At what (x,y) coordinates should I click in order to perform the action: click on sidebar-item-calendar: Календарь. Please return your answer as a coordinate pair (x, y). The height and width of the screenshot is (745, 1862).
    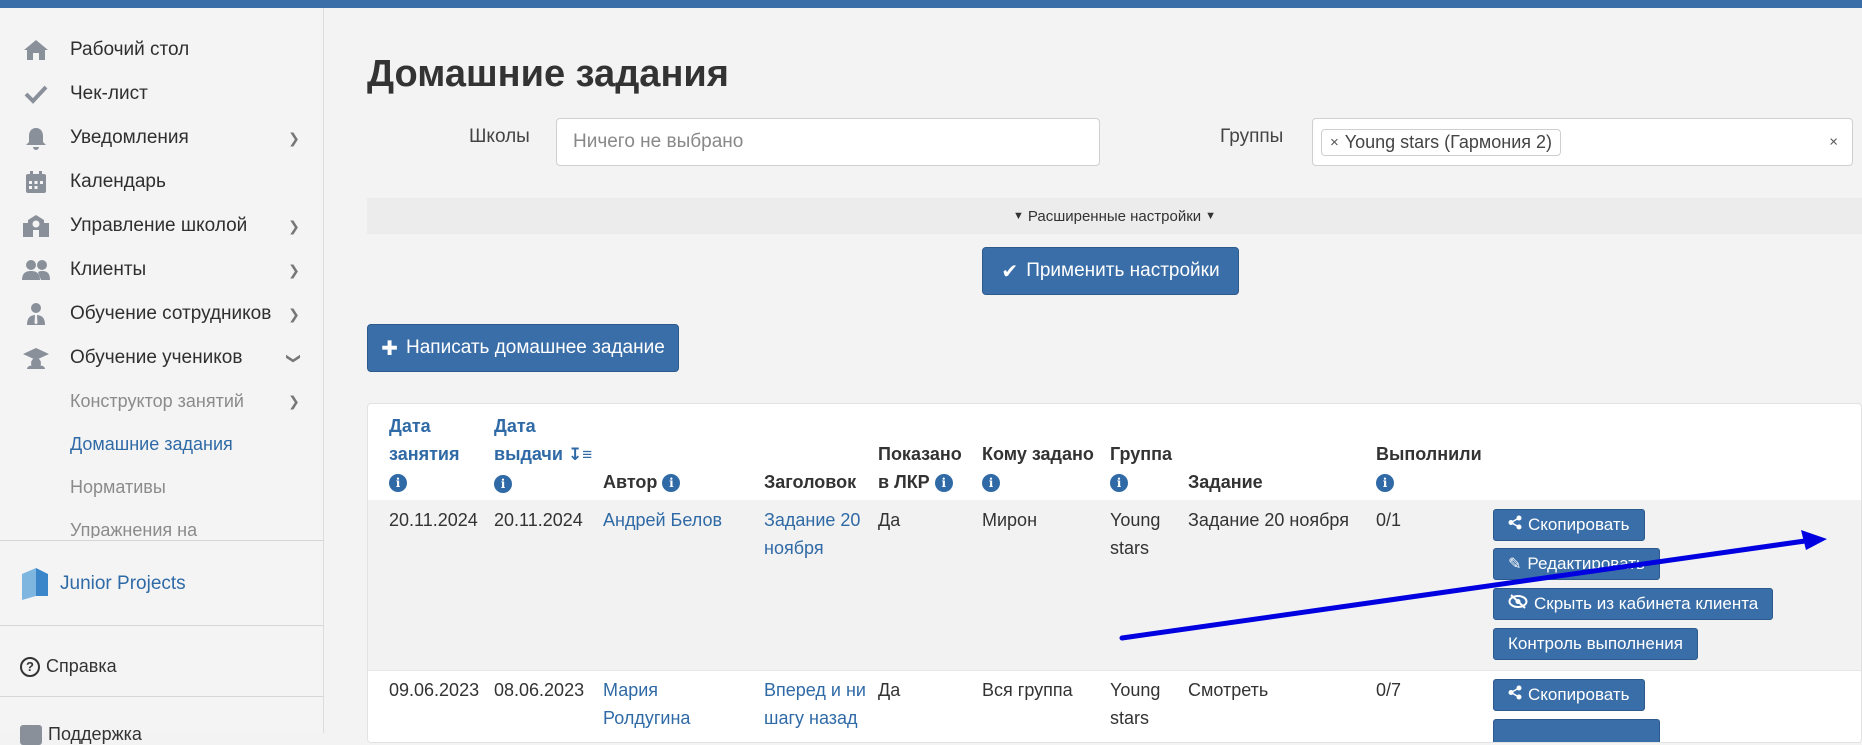
    Looking at the image, I should click on (161, 182).